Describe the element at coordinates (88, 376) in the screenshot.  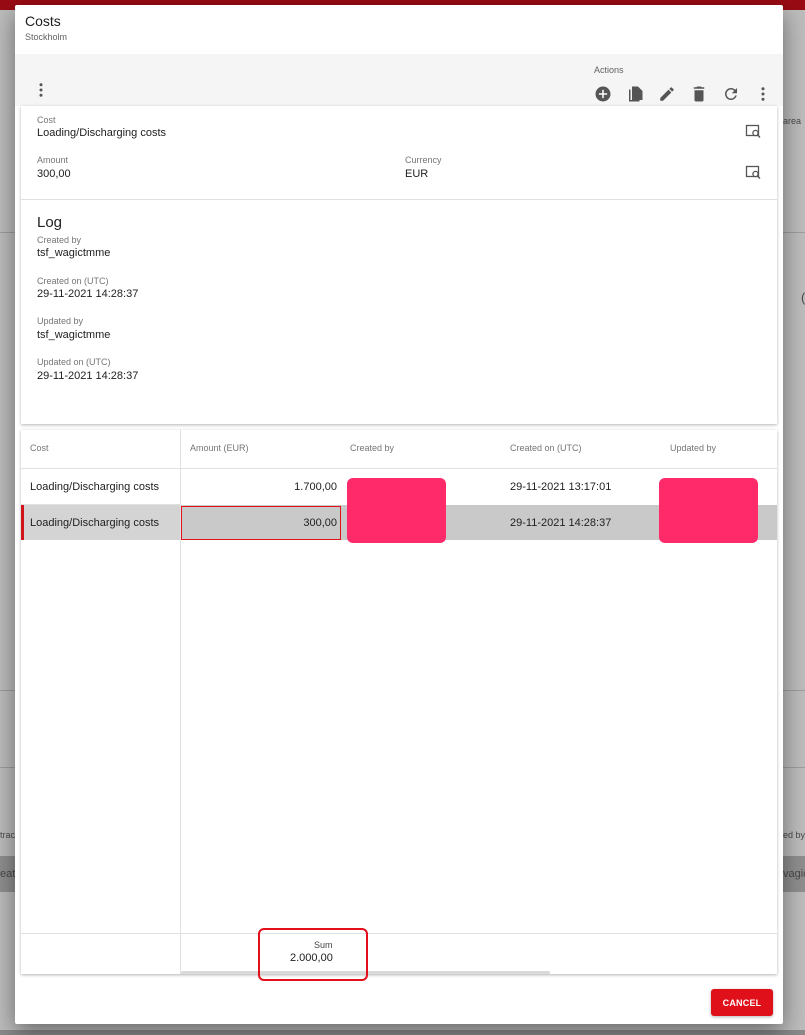
I see `updated-on-value: 29-11-2021 14:28:37` at that location.